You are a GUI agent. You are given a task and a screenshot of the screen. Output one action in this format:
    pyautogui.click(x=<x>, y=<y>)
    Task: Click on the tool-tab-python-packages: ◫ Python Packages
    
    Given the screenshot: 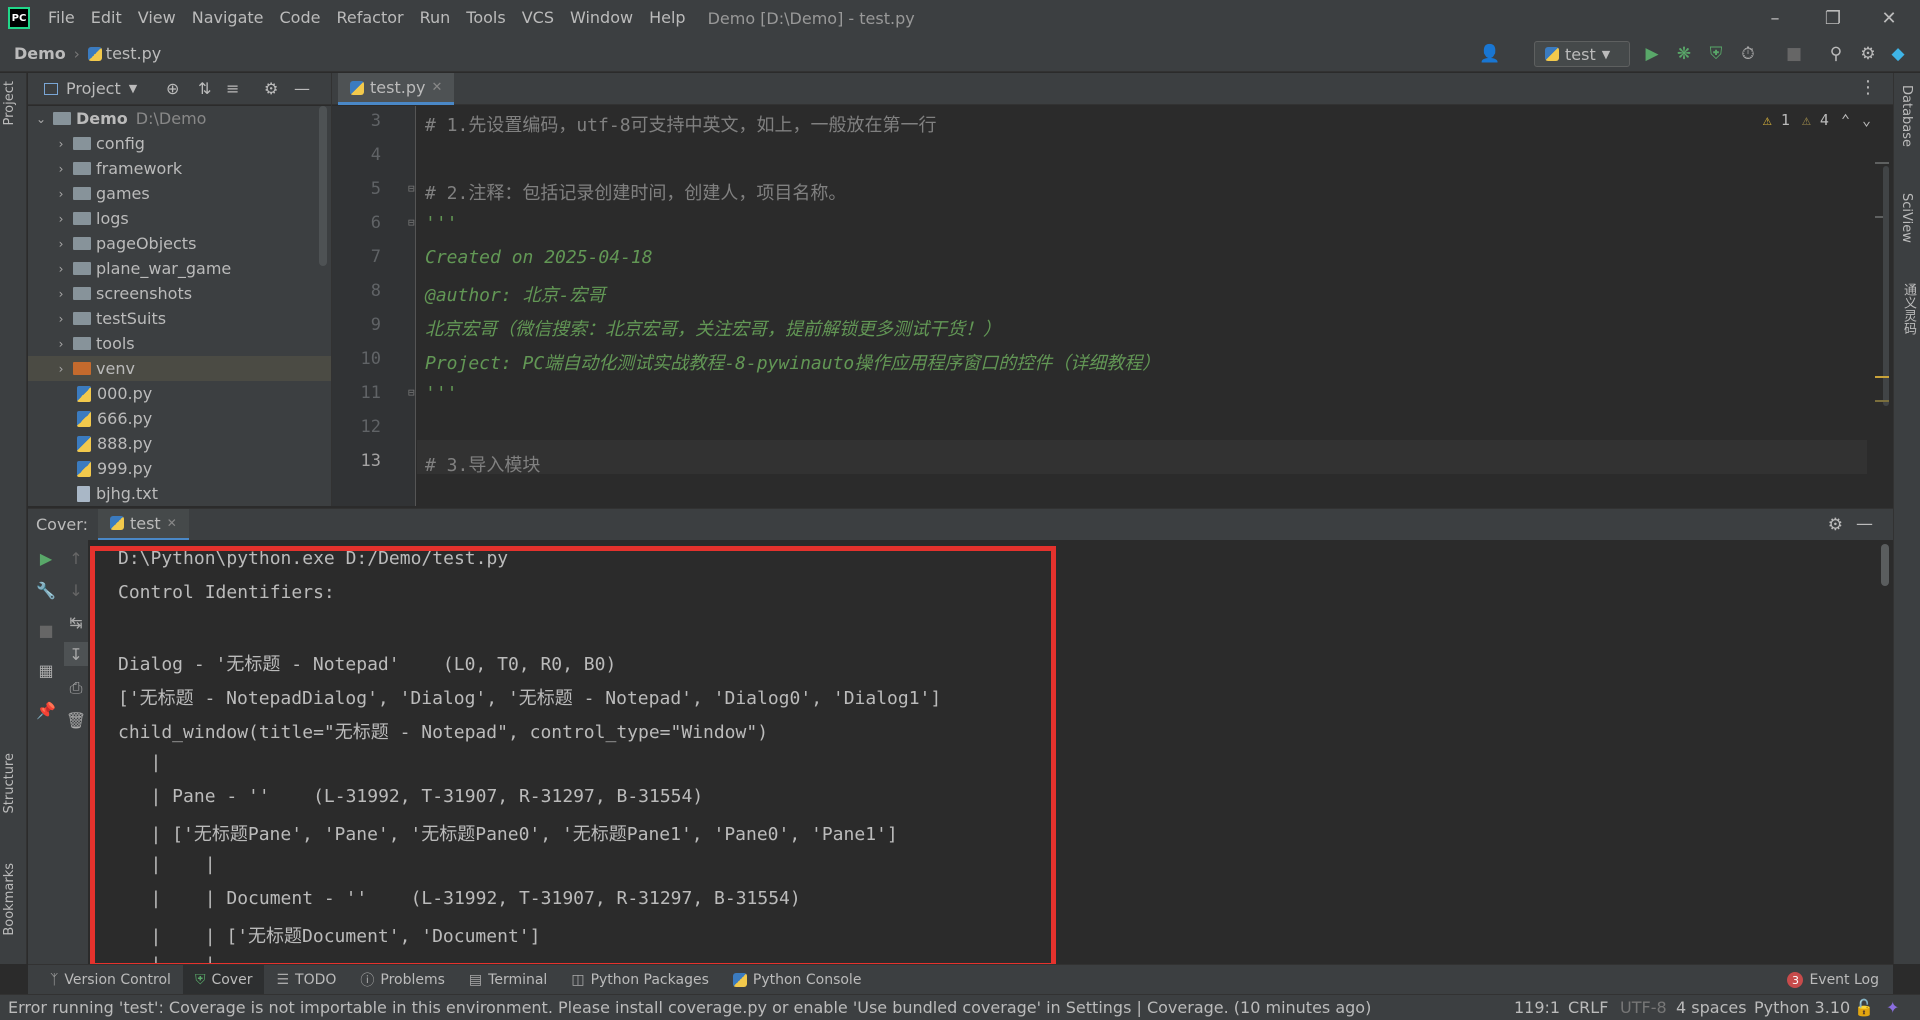 What is the action you would take?
    pyautogui.click(x=640, y=980)
    